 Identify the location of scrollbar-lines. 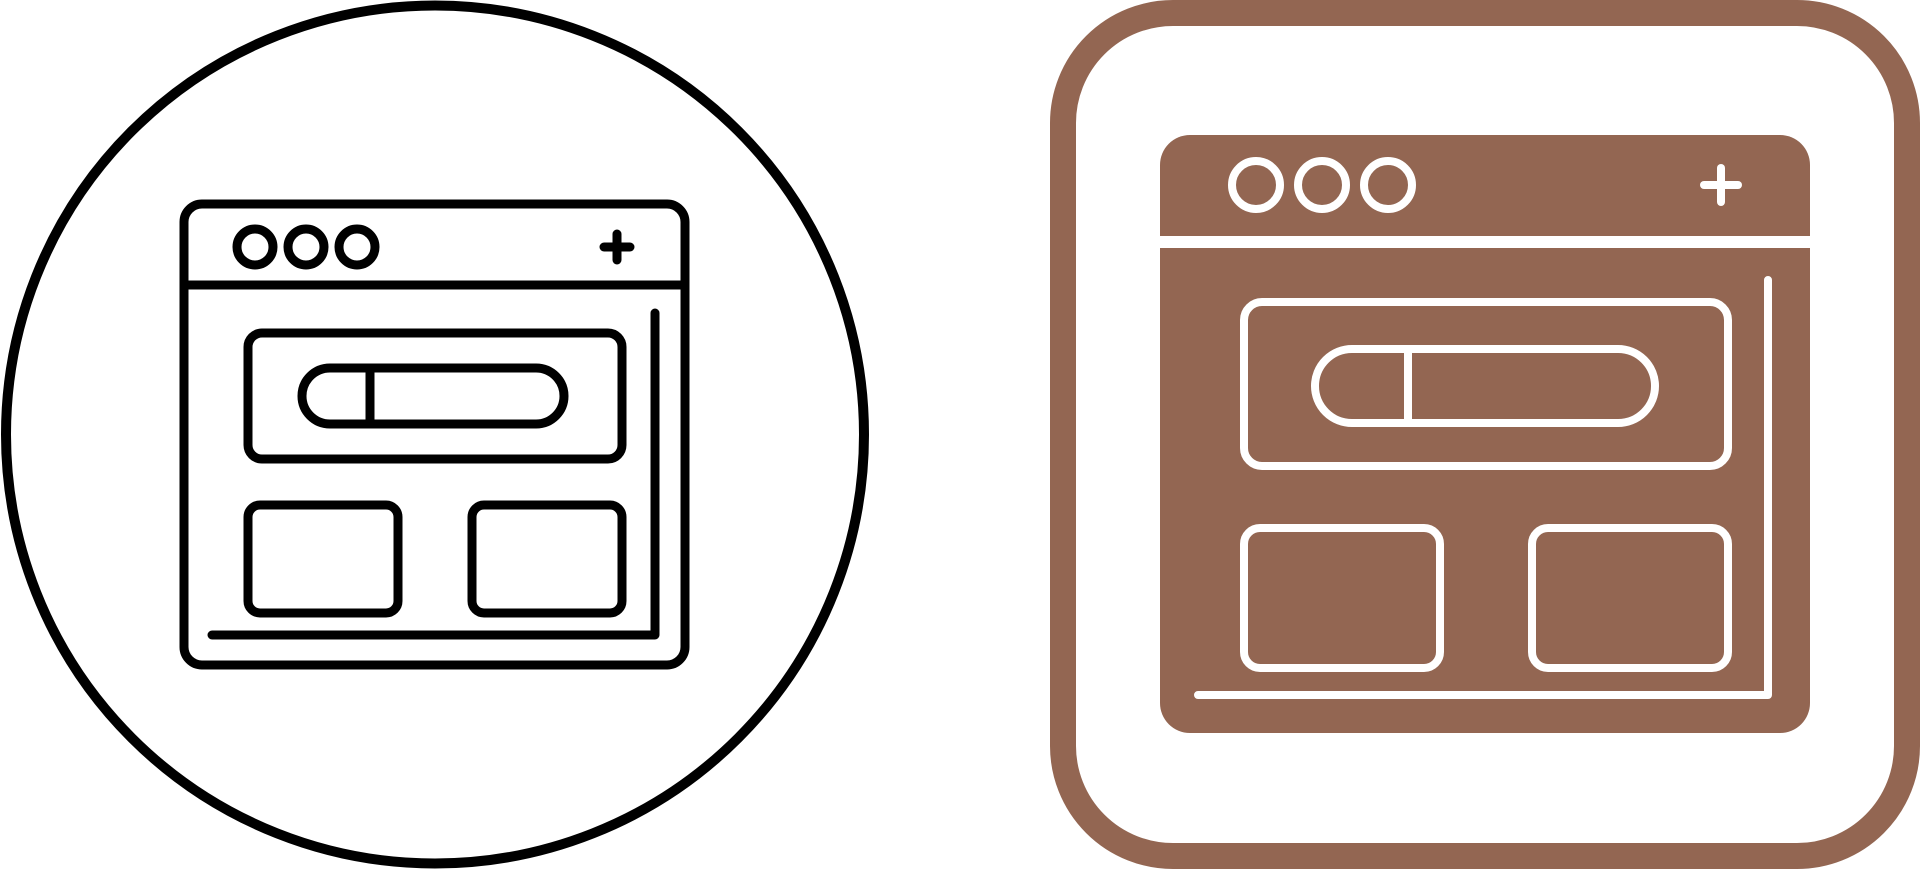
(433, 474).